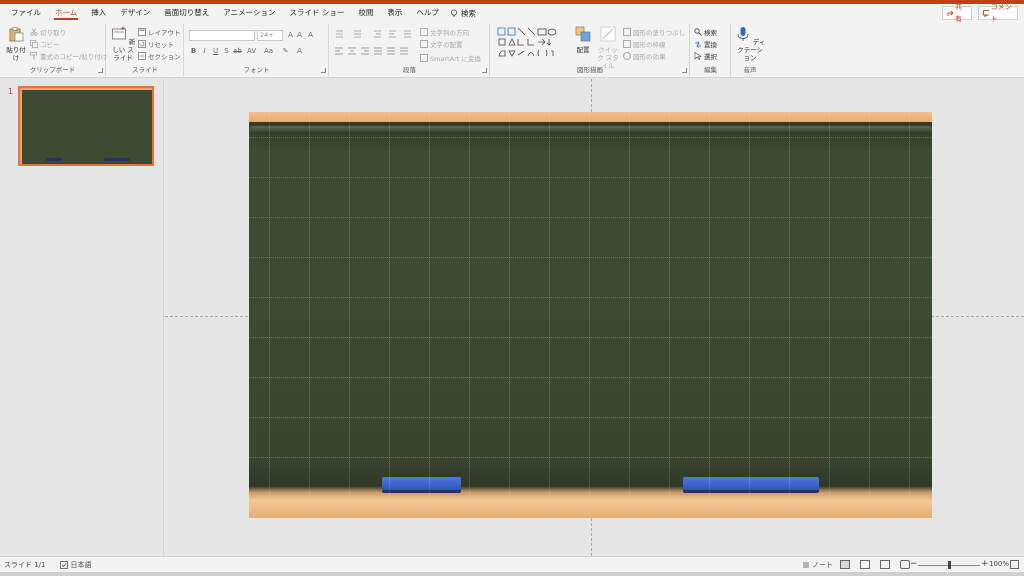  What do you see at coordinates (817, 565) in the screenshot?
I see `notes-button: ノート` at bounding box center [817, 565].